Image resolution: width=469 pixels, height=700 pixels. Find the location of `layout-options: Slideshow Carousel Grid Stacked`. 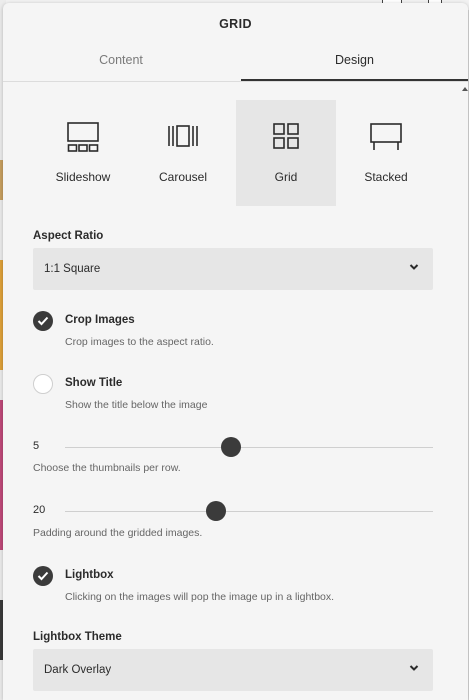

layout-options: Slideshow Carousel Grid Stacked is located at coordinates (233, 153).